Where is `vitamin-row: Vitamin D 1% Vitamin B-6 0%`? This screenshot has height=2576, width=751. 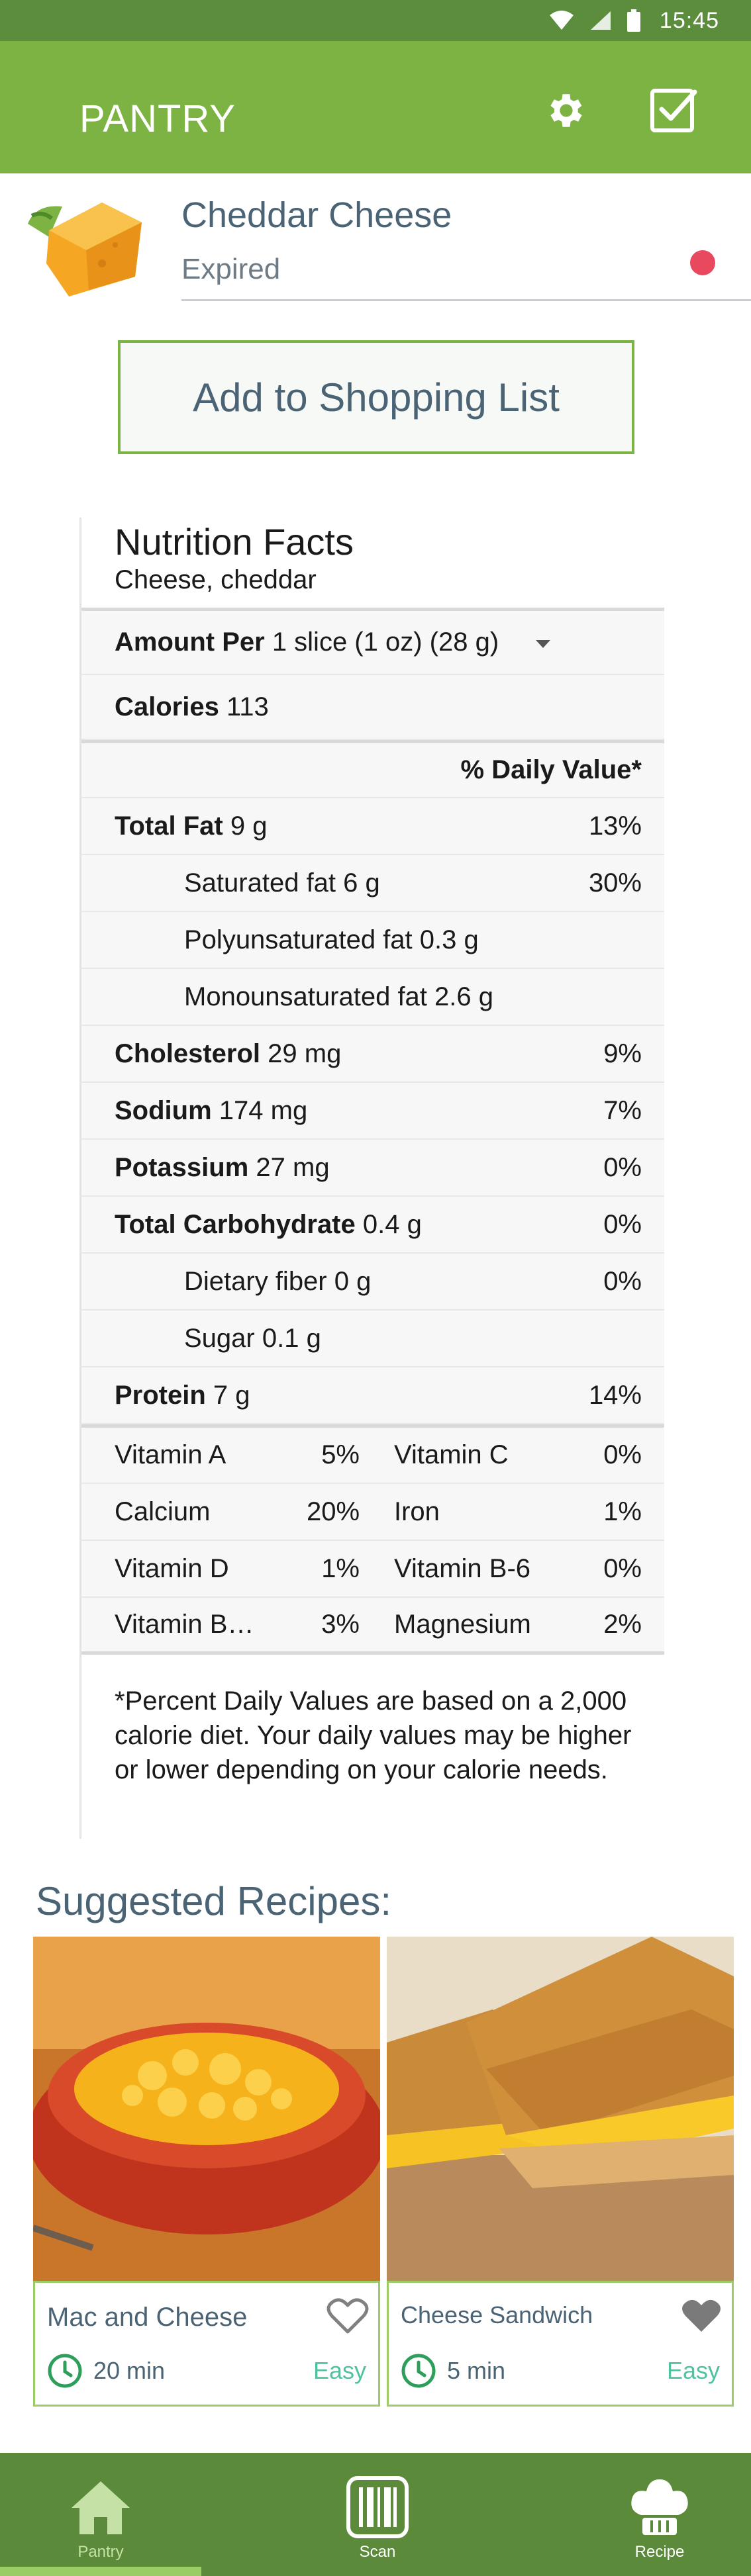 vitamin-row: Vitamin D 1% Vitamin B-6 0% is located at coordinates (372, 1569).